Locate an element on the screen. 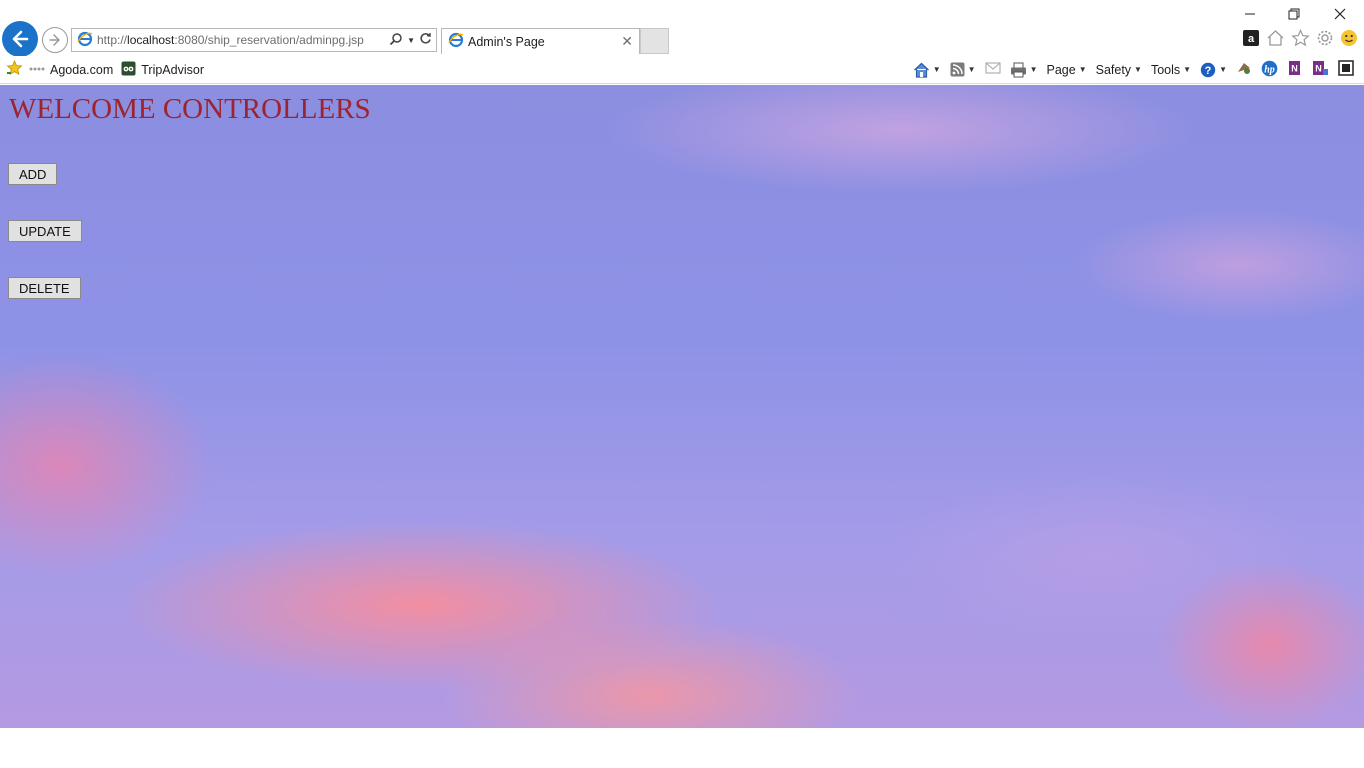 This screenshot has height=768, width=1364. close-window-button is located at coordinates (1340, 14).